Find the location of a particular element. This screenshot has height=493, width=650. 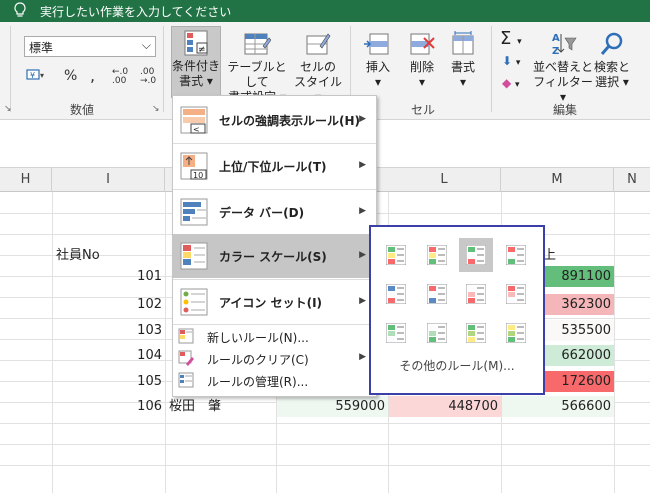

menu-item-clear-rules: ルールのクリア(C) ▶ is located at coordinates (274, 358).